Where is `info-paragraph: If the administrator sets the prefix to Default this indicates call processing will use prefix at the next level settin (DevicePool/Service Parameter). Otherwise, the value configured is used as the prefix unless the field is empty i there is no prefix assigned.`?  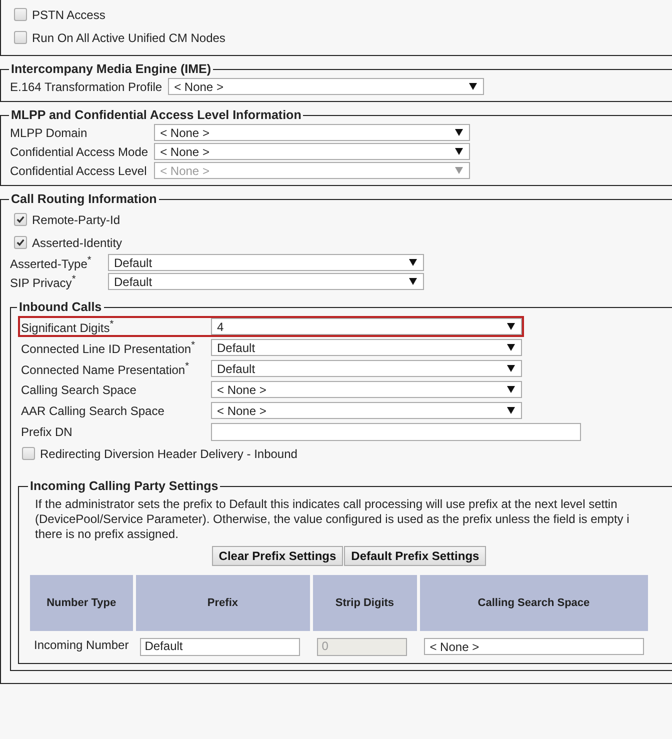
info-paragraph: If the administrator sets the prefix to Default this indicates call processing will use prefix at the next level settin (DevicePool/Service Parameter). Otherwise, the value configured is used as the prefix unless the field is empty i there is no prefix assigned. is located at coordinates (332, 519).